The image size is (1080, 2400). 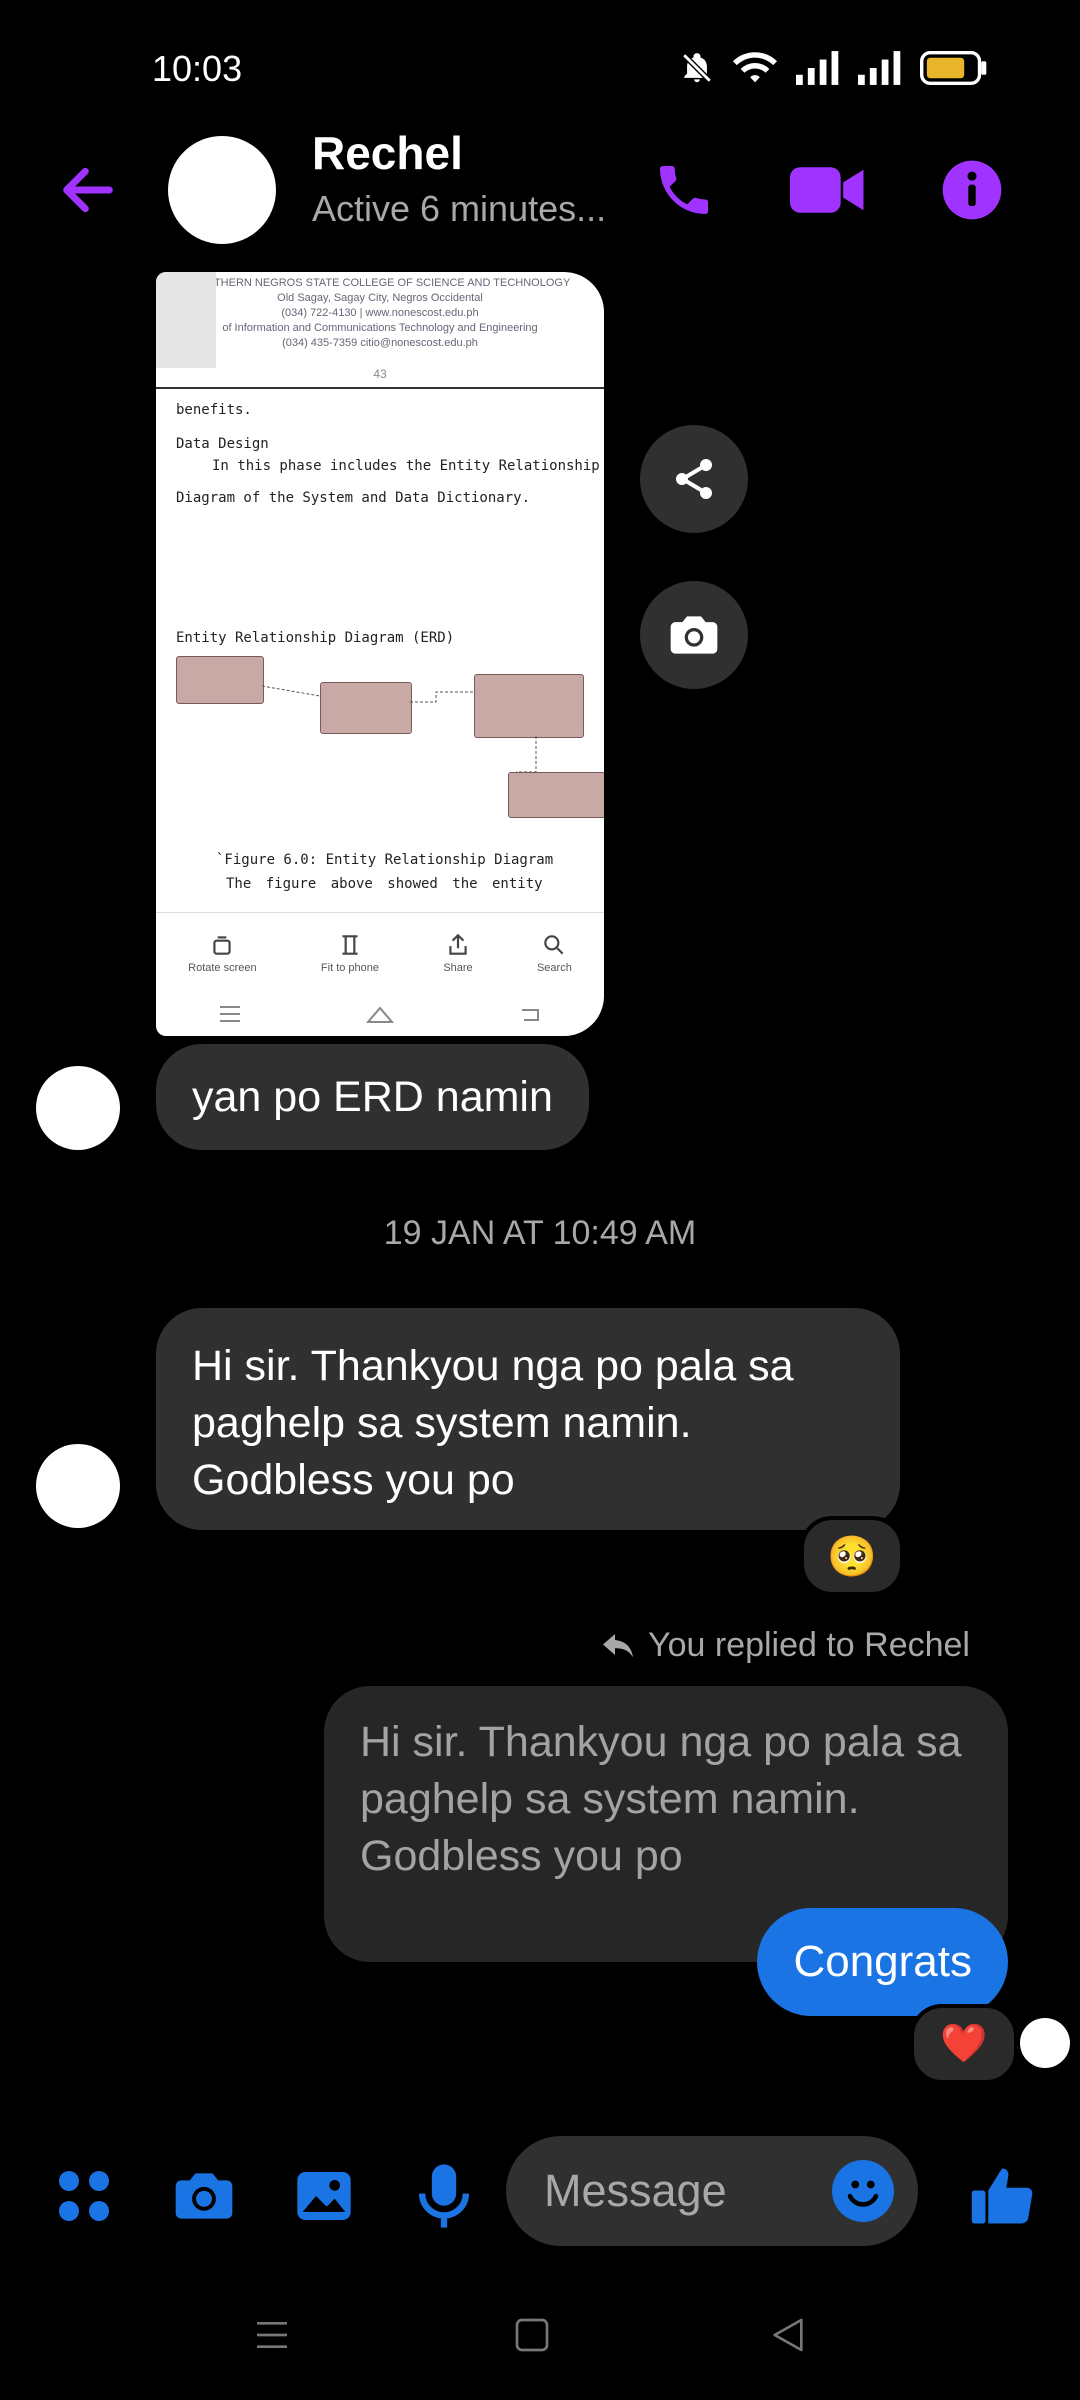 What do you see at coordinates (953, 68) in the screenshot?
I see `battery-icon` at bounding box center [953, 68].